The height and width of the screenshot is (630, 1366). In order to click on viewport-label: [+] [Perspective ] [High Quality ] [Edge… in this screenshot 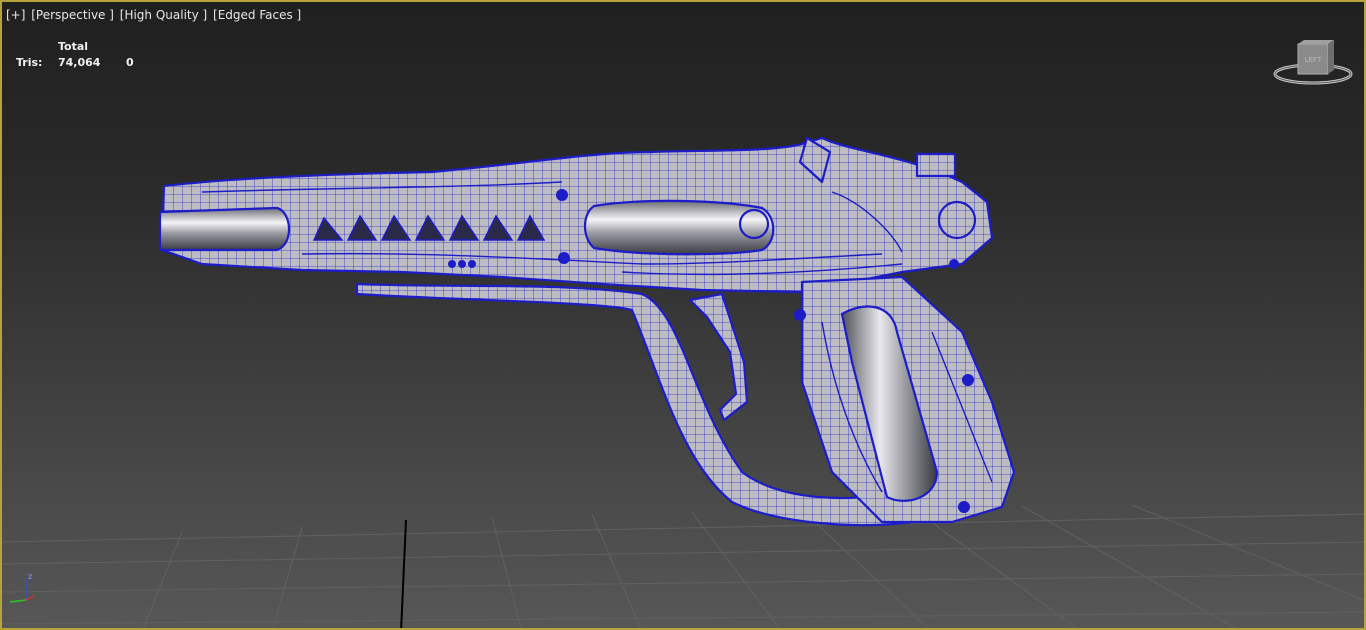, I will do `click(153, 15)`.